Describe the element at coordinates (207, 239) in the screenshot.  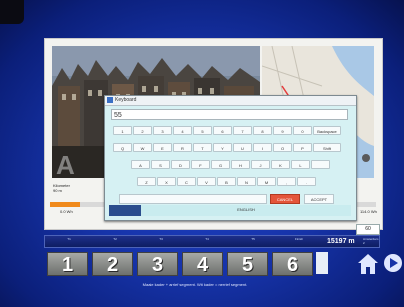
I see `strip-cell: T4` at that location.